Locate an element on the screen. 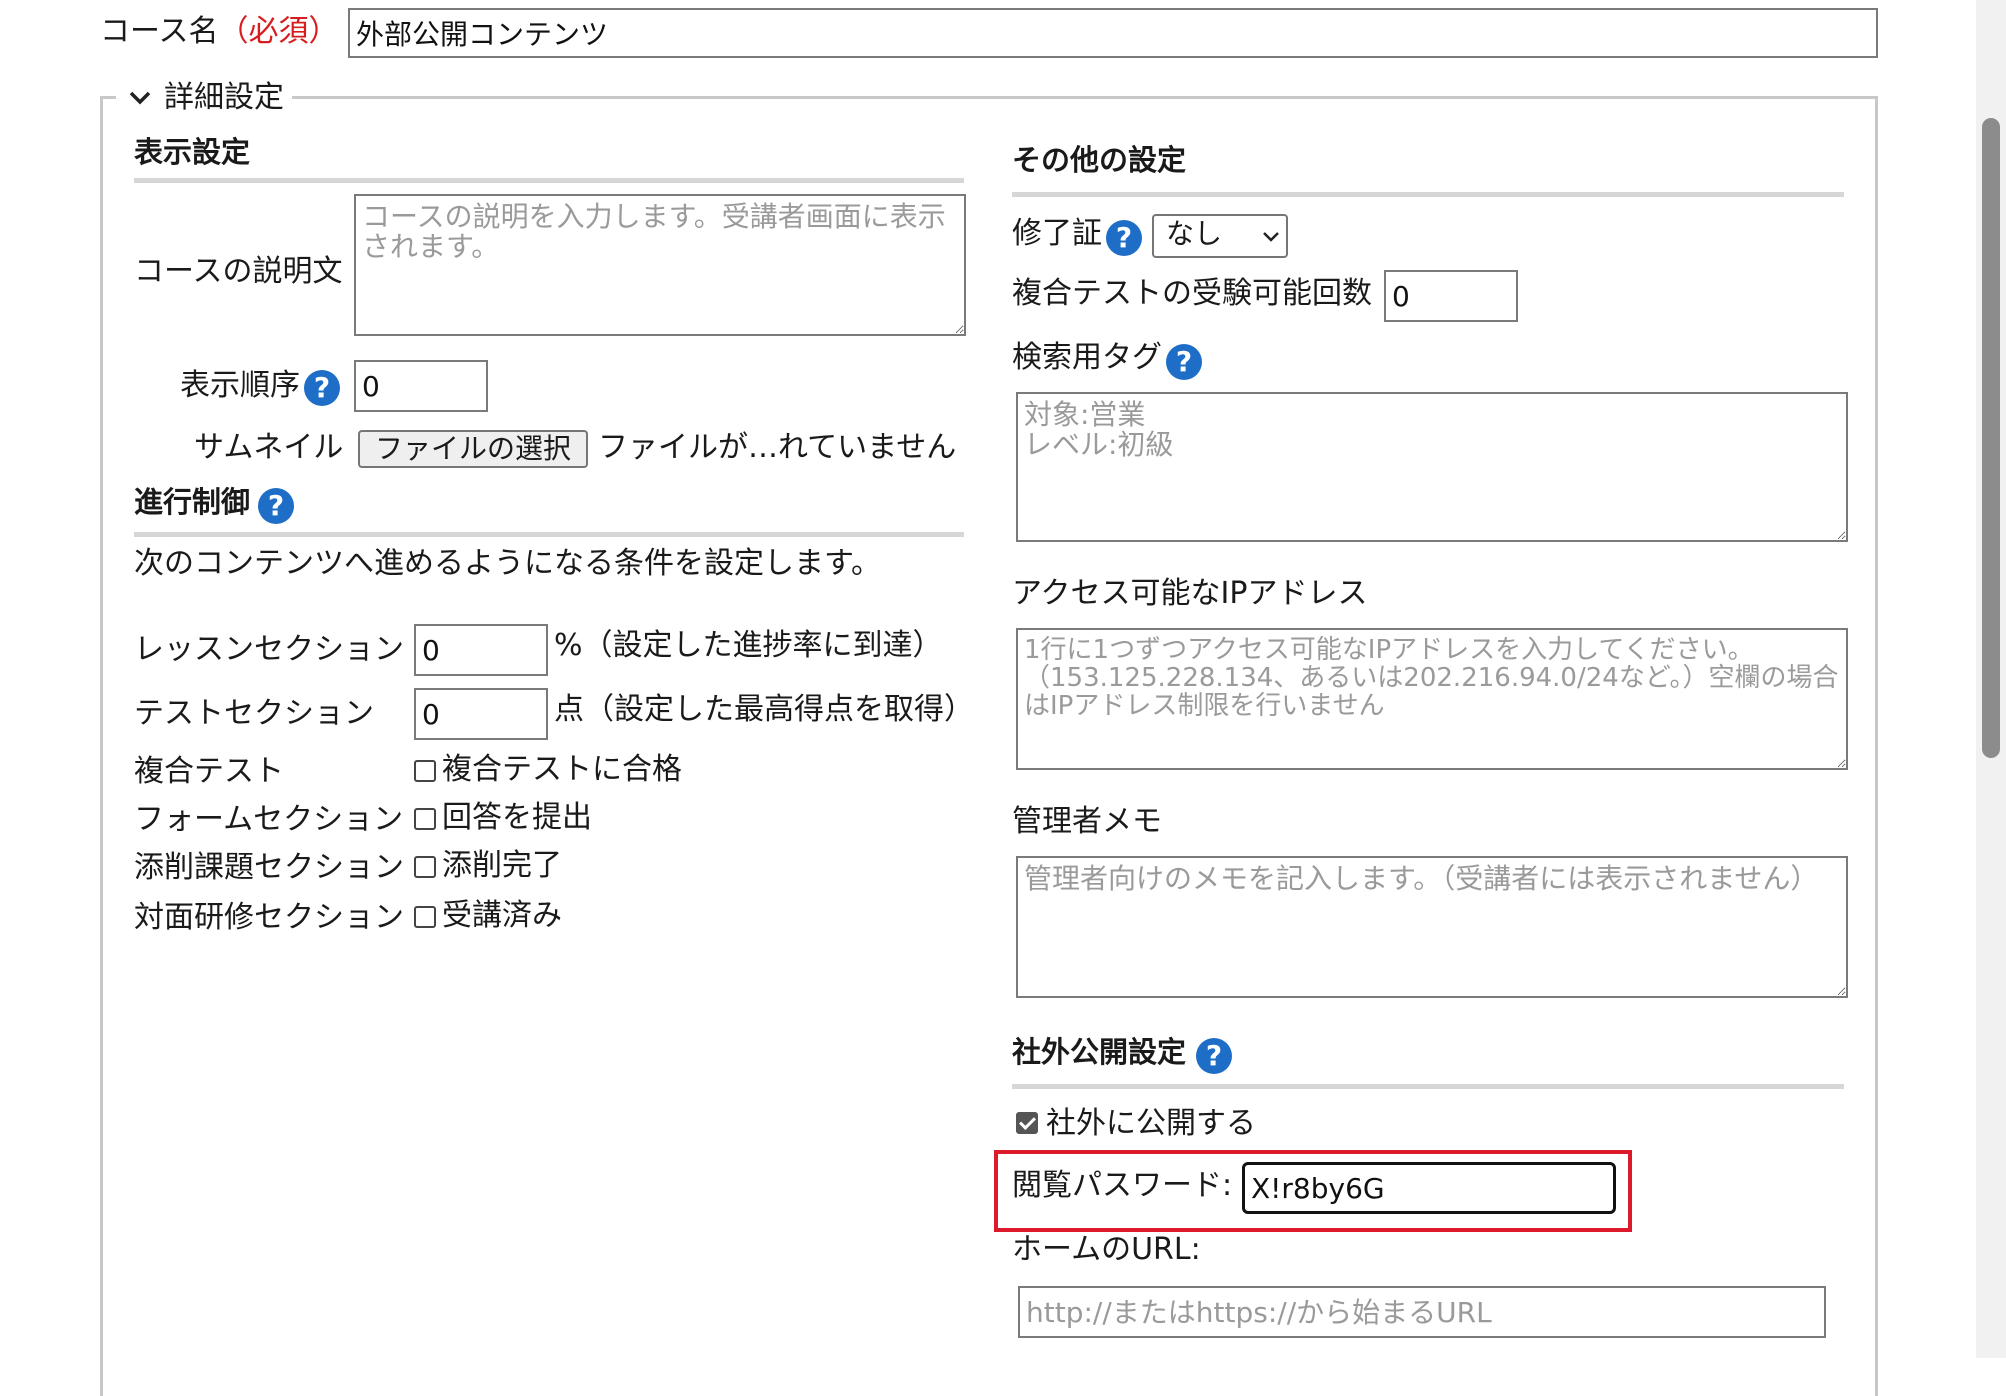 This screenshot has height=1396, width=2006. course-description-label: コースの説明文 is located at coordinates (238, 271).